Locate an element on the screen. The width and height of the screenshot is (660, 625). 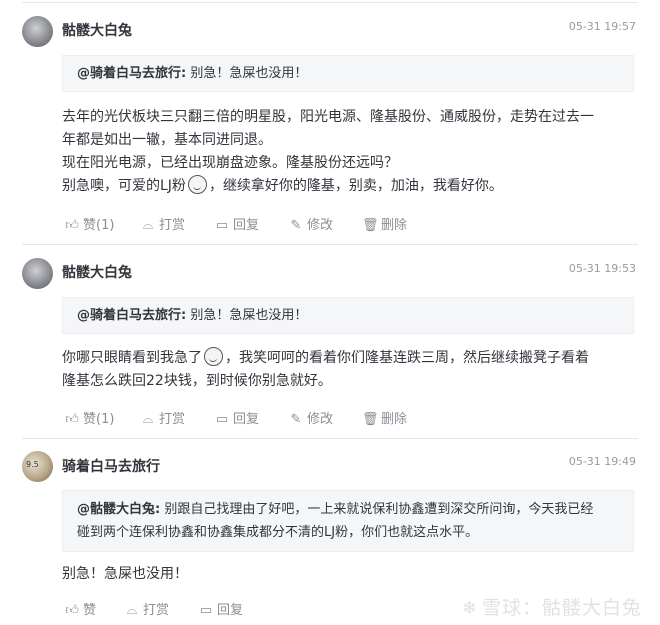
body-text: ，继续拿好你的隆基，别卖，加油，我看好你。 is located at coordinates (355, 186).